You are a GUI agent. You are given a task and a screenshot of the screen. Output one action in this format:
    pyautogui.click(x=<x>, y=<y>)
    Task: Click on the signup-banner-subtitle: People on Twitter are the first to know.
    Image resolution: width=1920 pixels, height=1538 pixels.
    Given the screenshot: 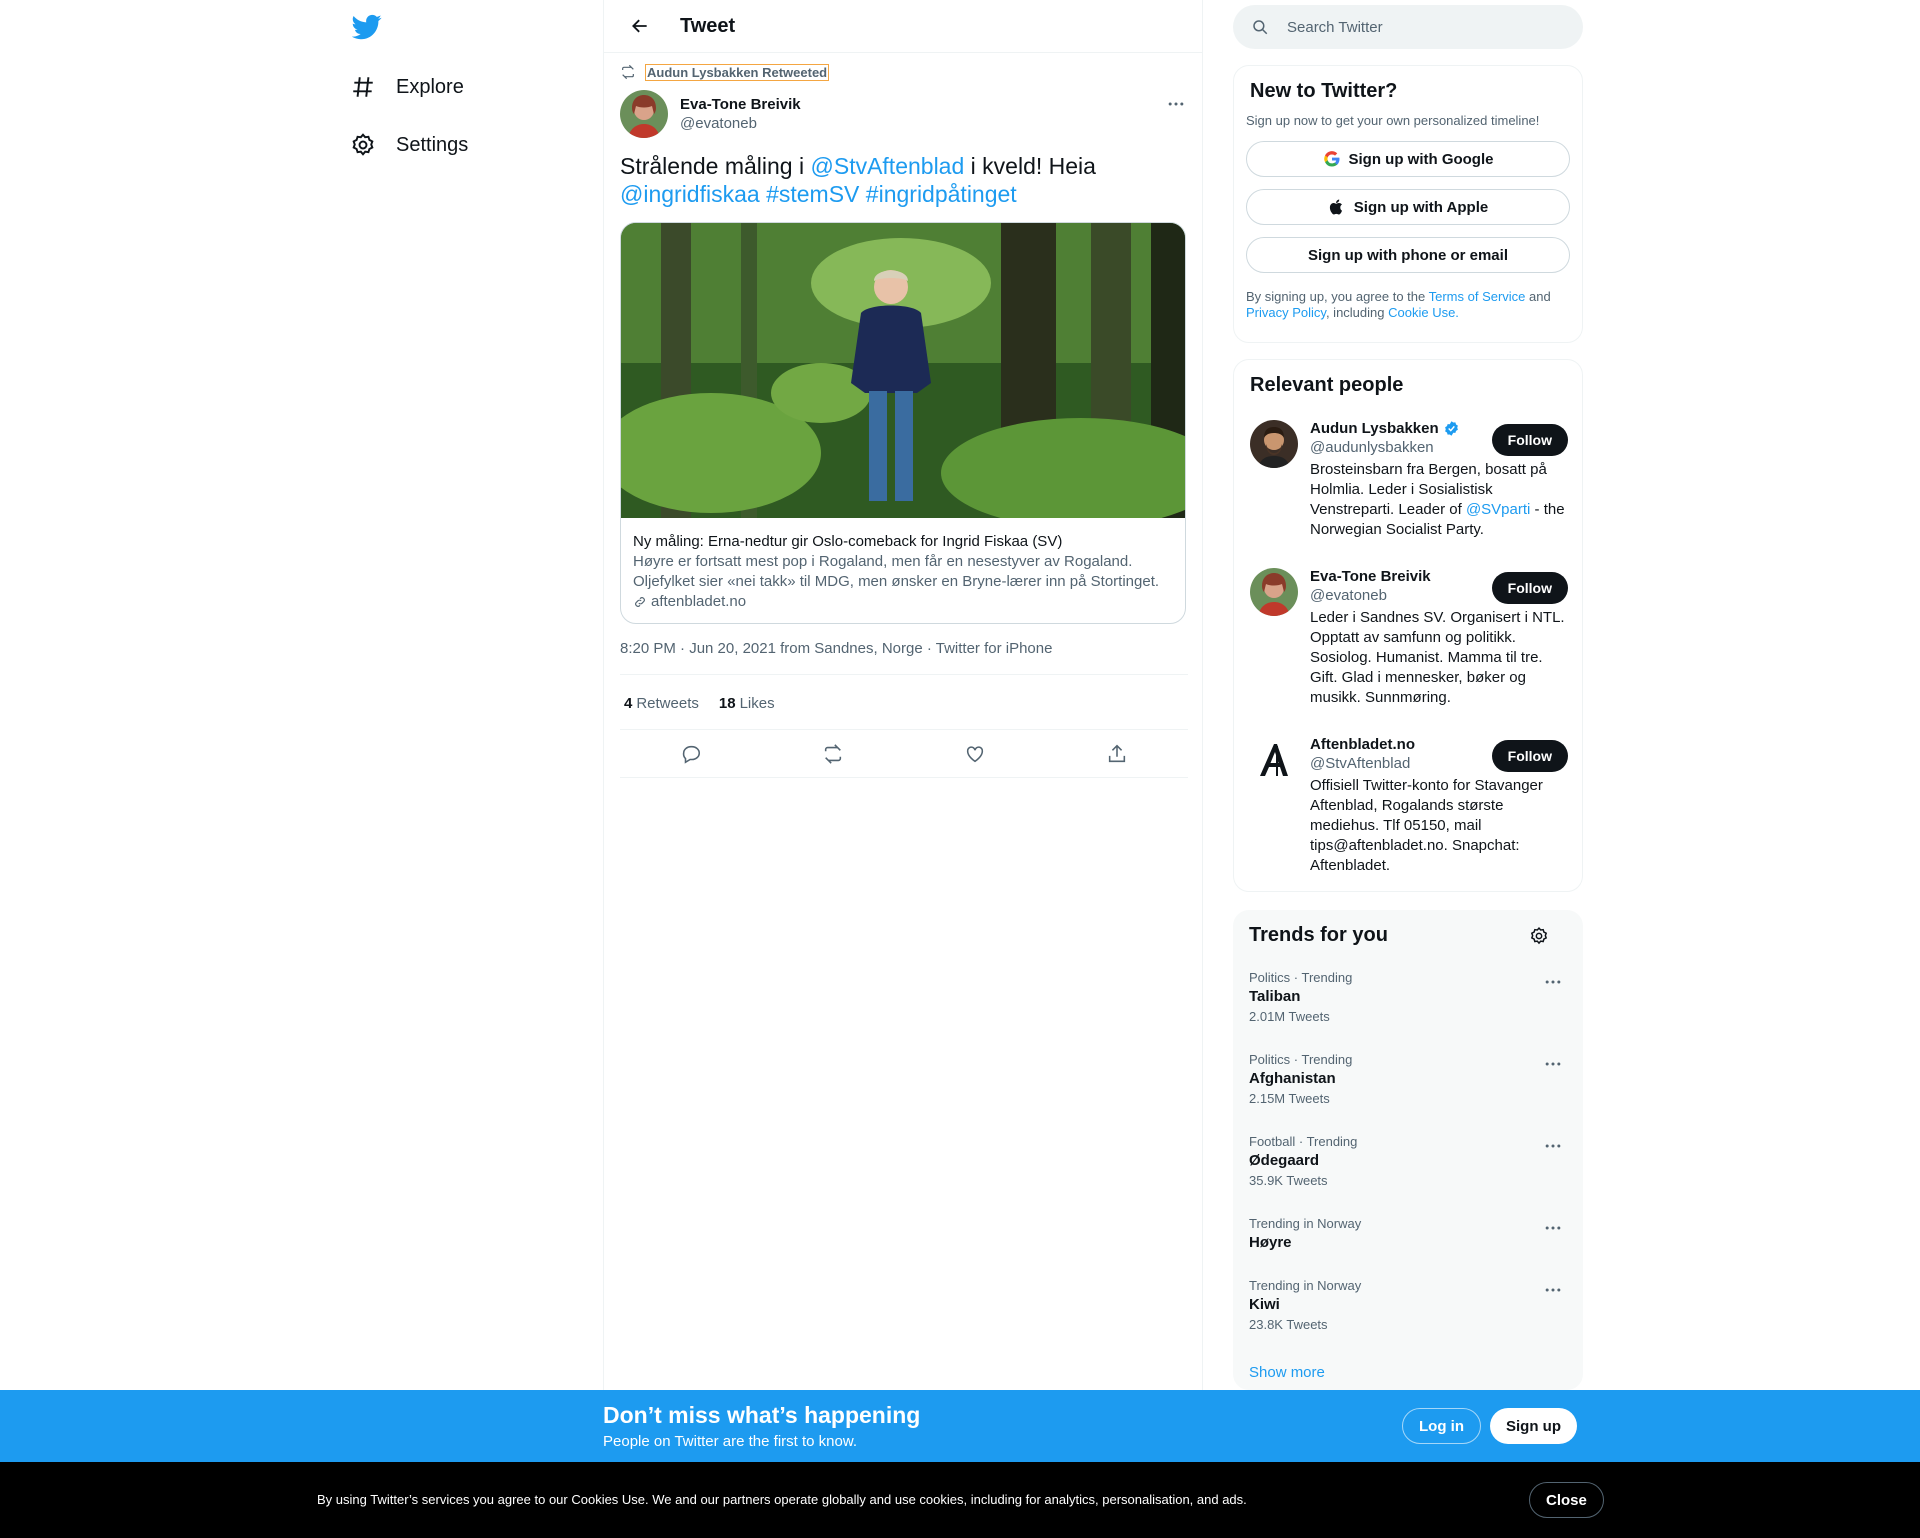 What is the action you would take?
    pyautogui.click(x=730, y=1441)
    